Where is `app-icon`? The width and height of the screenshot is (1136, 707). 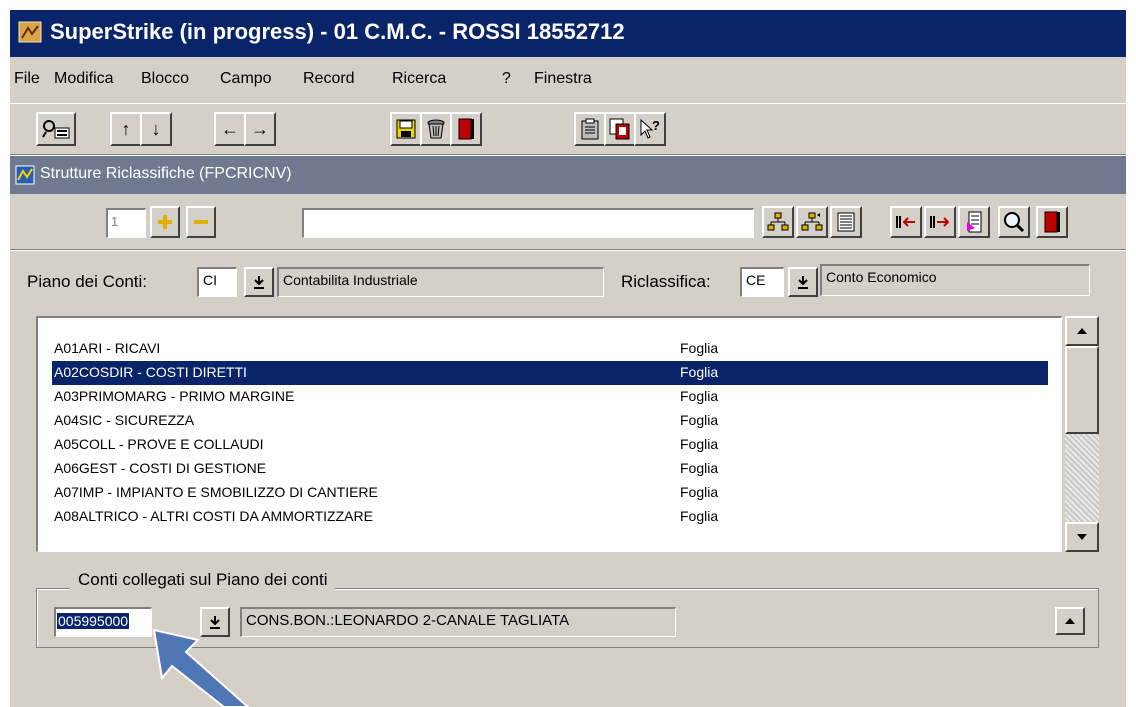 app-icon is located at coordinates (30, 32).